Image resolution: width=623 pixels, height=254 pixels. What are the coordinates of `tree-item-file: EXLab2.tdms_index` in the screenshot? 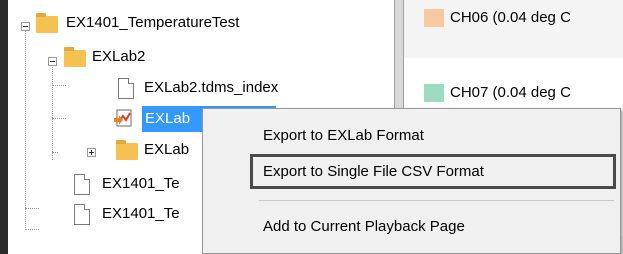 It's located at (211, 88).